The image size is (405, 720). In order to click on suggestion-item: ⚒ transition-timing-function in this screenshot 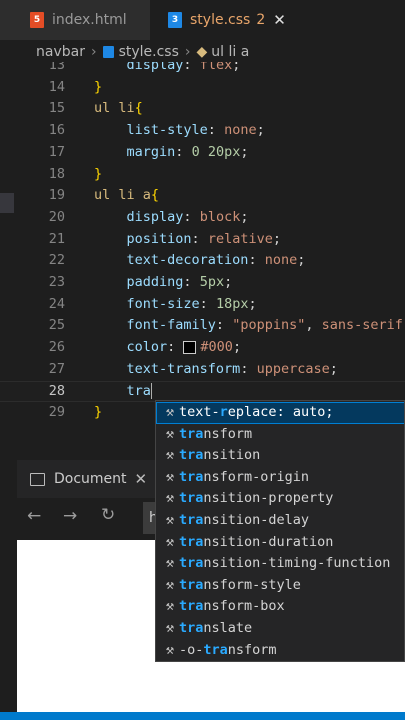, I will do `click(280, 564)`.